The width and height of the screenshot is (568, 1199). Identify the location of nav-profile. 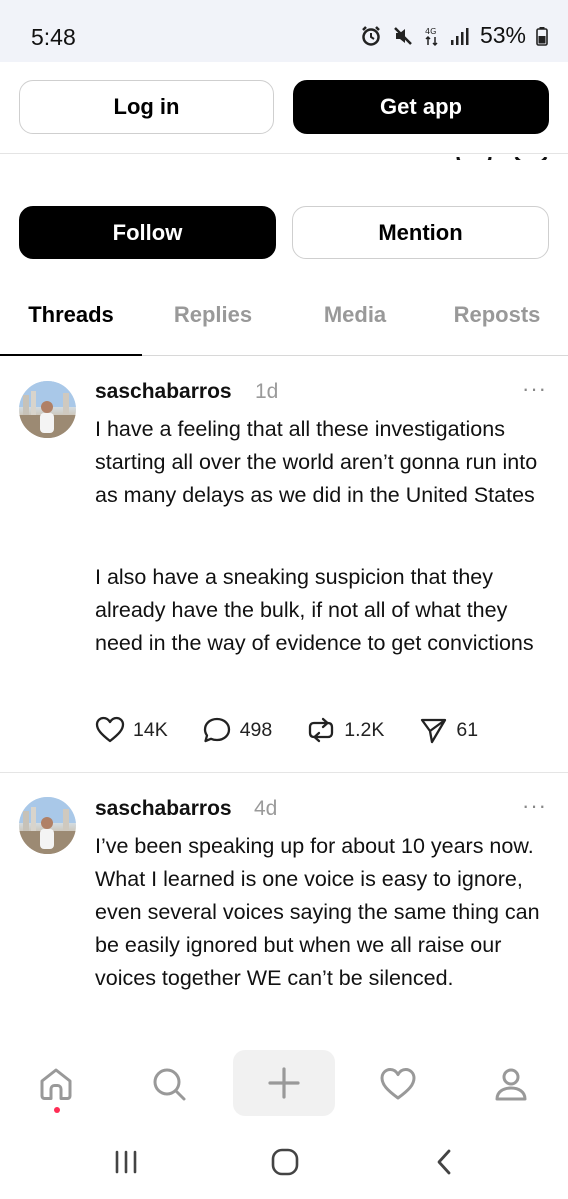
(511, 1084).